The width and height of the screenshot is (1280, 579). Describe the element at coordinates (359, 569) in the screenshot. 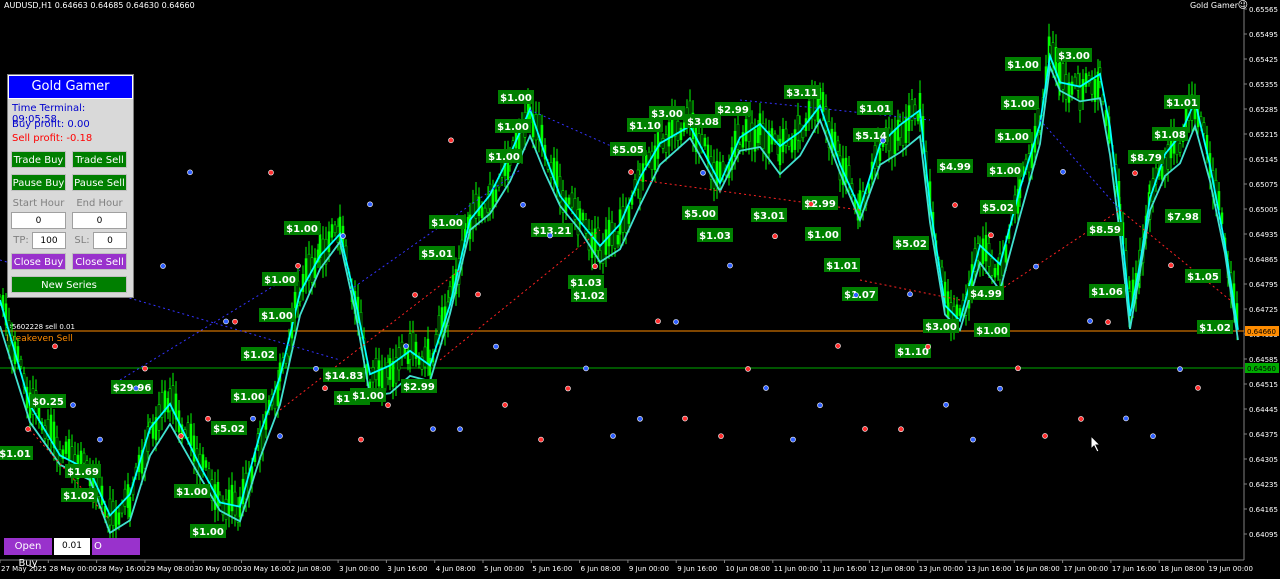

I see `time-tick-label: 3 Jun 00:00` at that location.